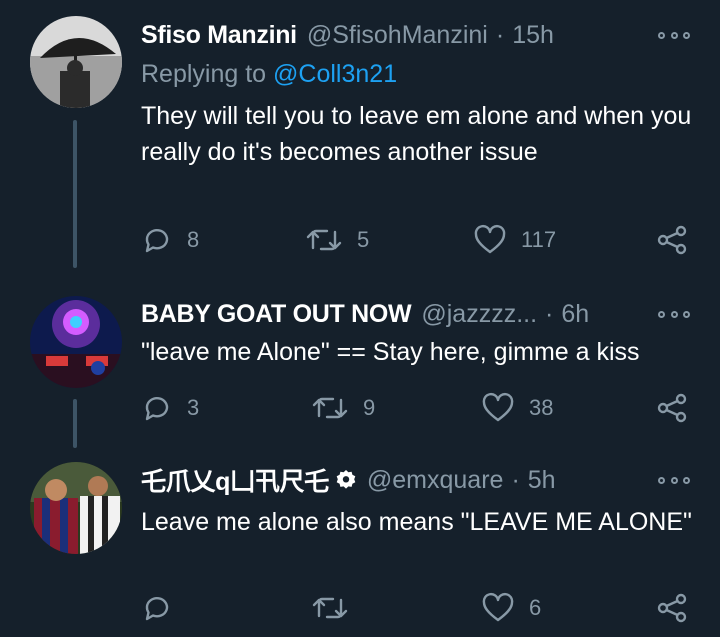 This screenshot has height=637, width=720. I want to click on reply-button: 8, so click(170, 240).